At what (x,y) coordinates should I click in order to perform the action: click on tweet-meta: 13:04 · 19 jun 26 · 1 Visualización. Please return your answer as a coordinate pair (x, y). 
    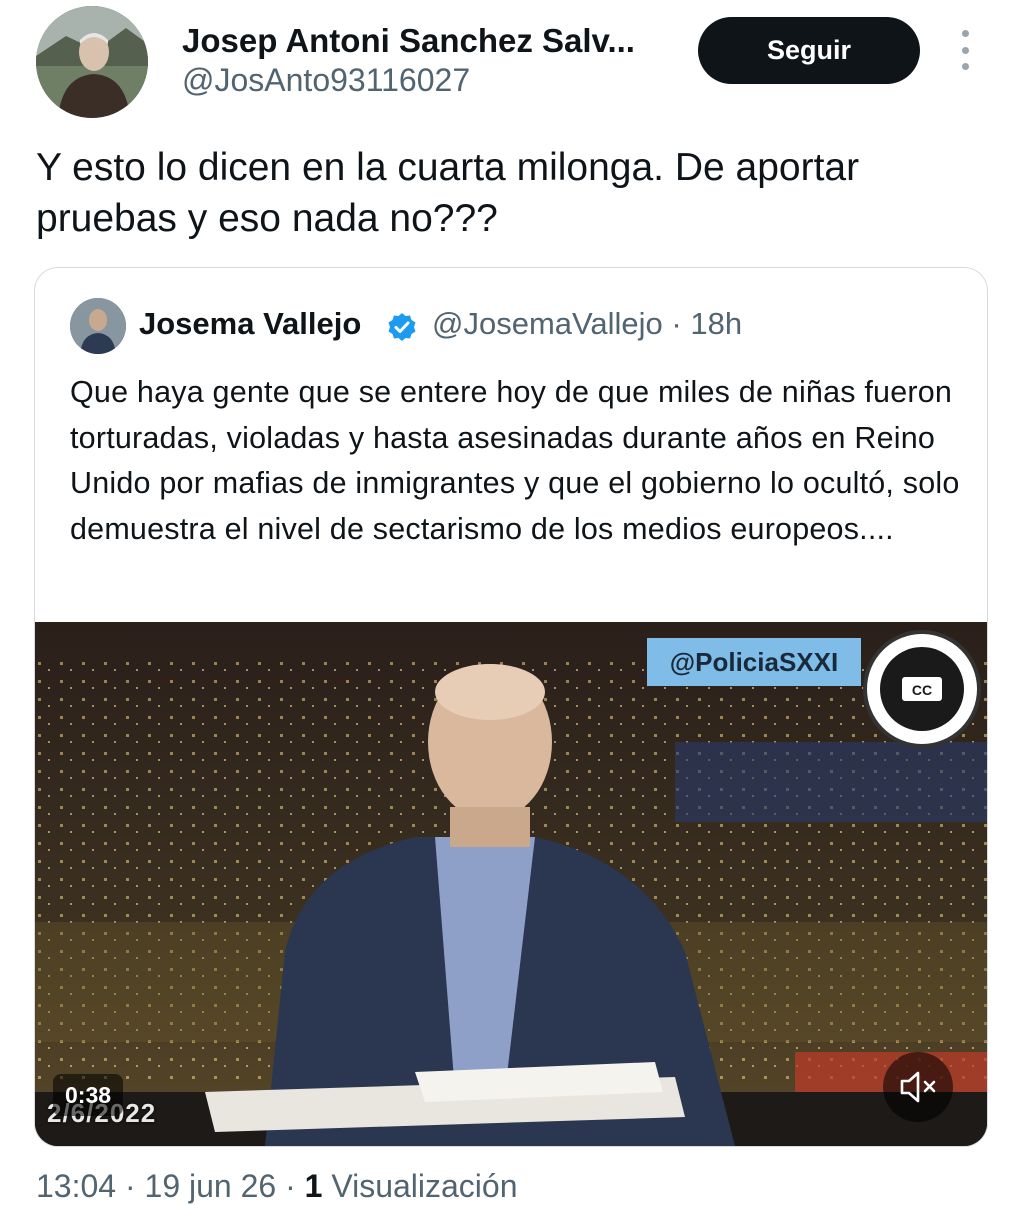
    Looking at the image, I should click on (277, 1186).